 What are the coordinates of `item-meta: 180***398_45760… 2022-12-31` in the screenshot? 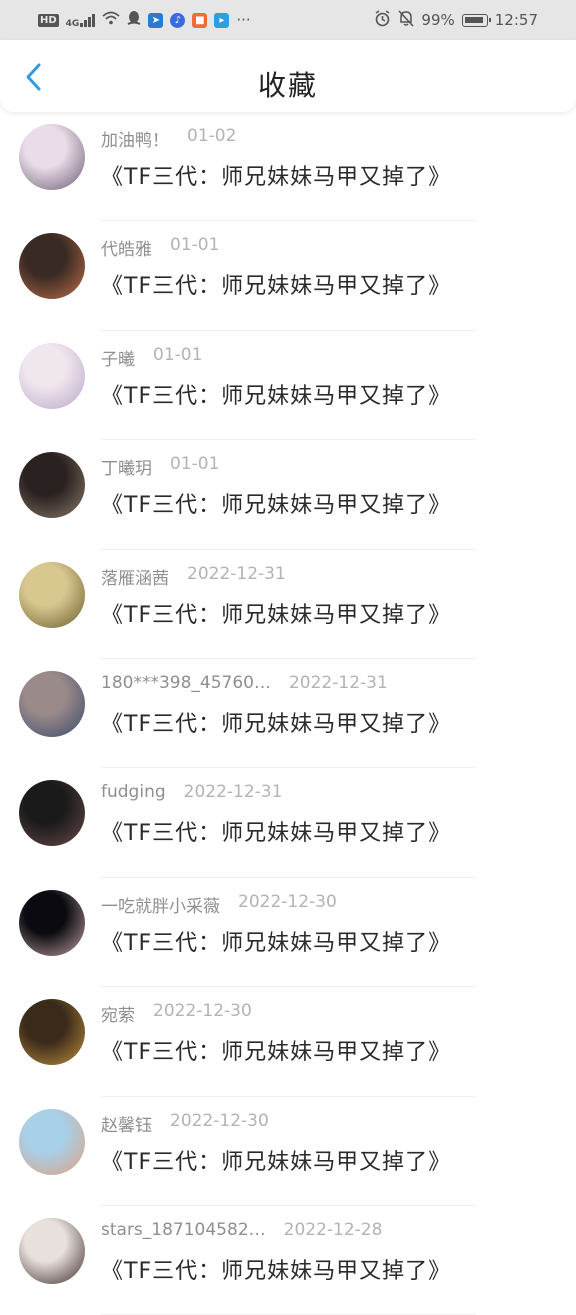 It's located at (244, 683).